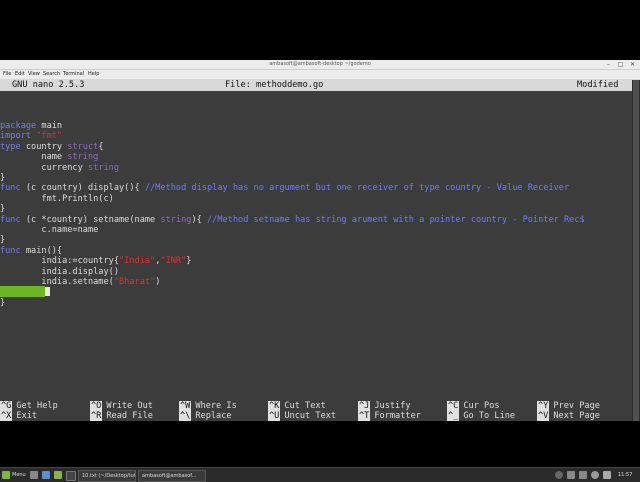 The width and height of the screenshot is (640, 482). I want to click on code-token: package, so click(18, 126).